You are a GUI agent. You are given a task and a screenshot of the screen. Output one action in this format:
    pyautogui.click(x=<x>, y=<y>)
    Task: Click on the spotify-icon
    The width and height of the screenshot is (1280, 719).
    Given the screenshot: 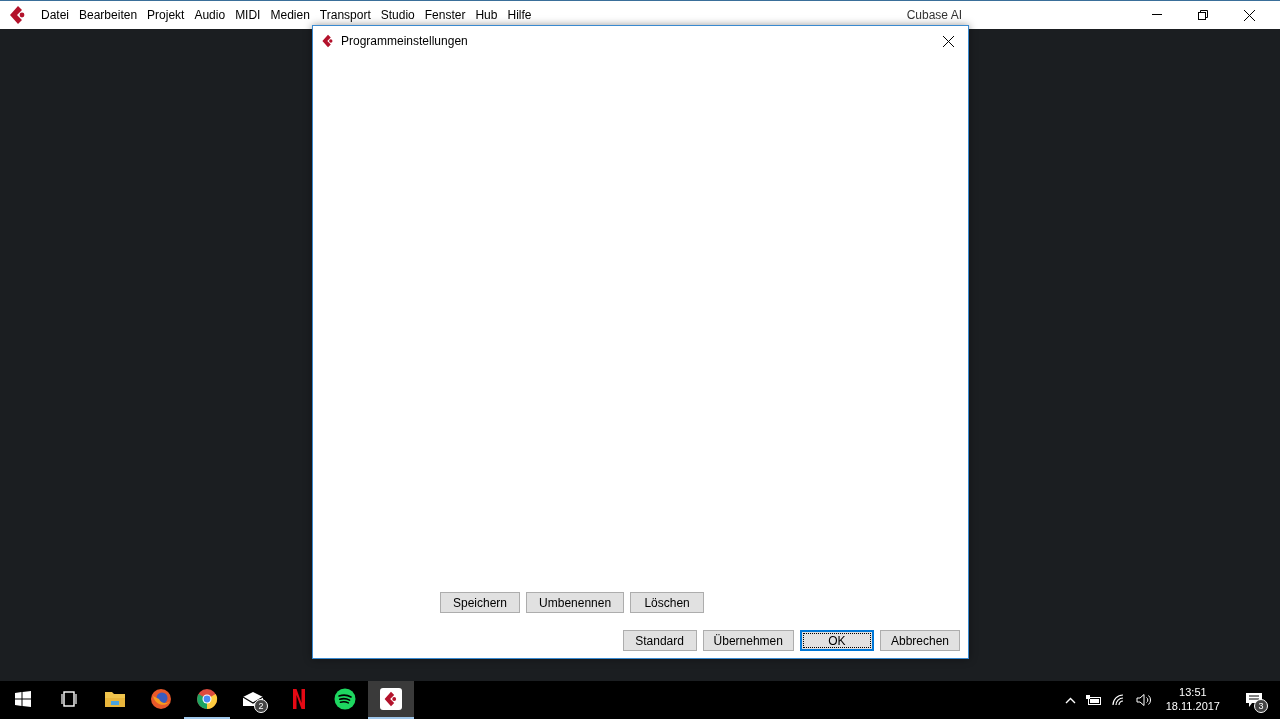 What is the action you would take?
    pyautogui.click(x=345, y=699)
    